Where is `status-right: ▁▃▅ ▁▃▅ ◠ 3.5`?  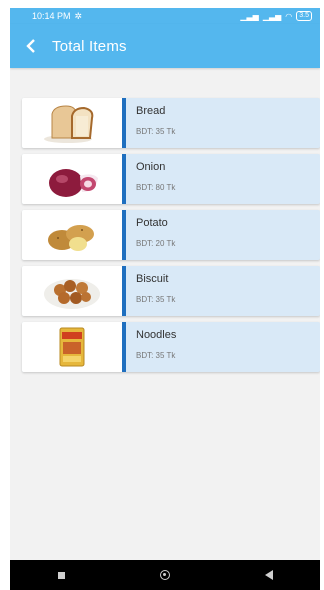
status-right: ▁▃▅ ▁▃▅ ◠ 3.5 is located at coordinates (276, 16).